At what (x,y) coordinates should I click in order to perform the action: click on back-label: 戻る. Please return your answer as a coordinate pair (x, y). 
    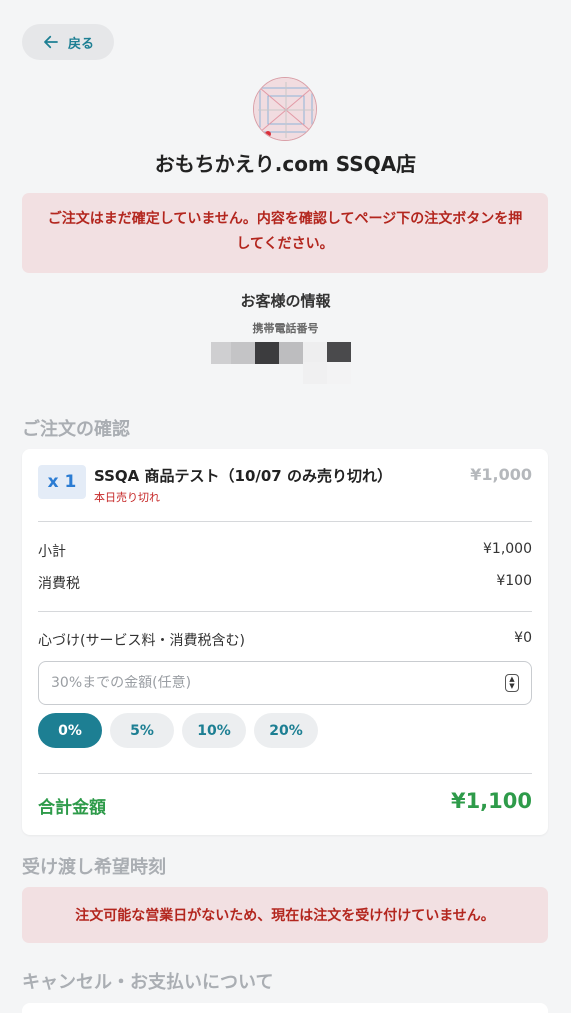
    Looking at the image, I should click on (80, 44).